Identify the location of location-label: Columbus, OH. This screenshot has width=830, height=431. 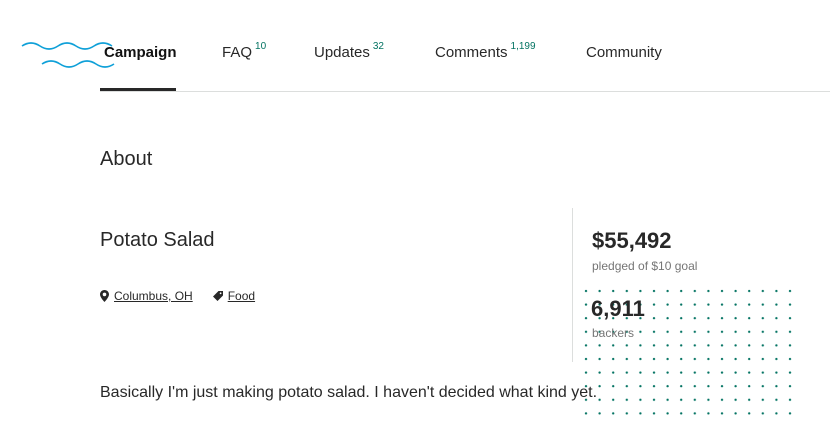
(153, 296).